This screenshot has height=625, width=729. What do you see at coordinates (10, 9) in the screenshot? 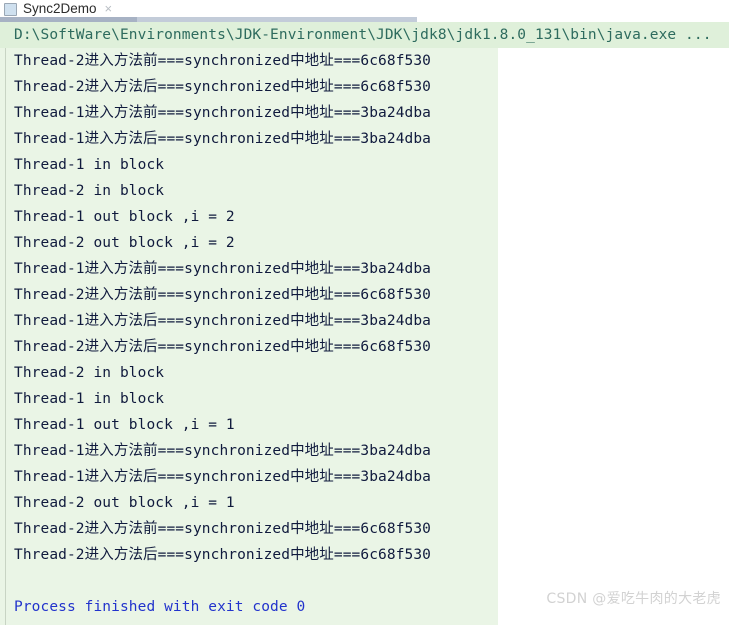
I see `run-configuration-icon` at bounding box center [10, 9].